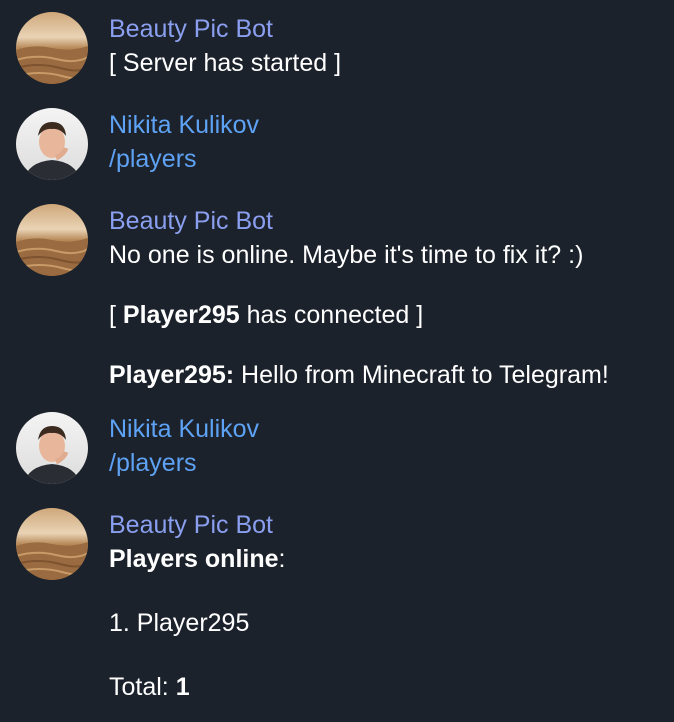 The height and width of the screenshot is (722, 674). What do you see at coordinates (421, 375) in the screenshot?
I see `chat-text: Hello from Minecraft to Telegram!` at bounding box center [421, 375].